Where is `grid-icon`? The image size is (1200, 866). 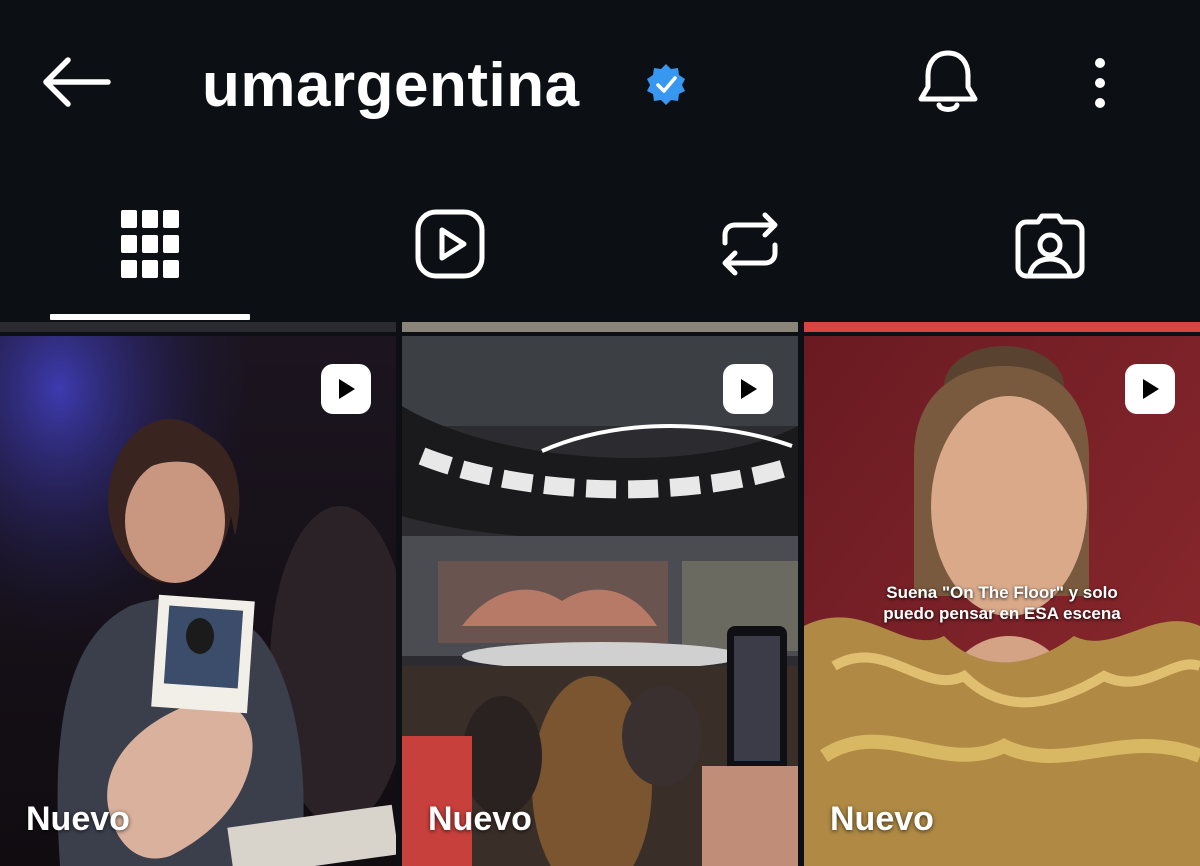
grid-icon is located at coordinates (150, 244).